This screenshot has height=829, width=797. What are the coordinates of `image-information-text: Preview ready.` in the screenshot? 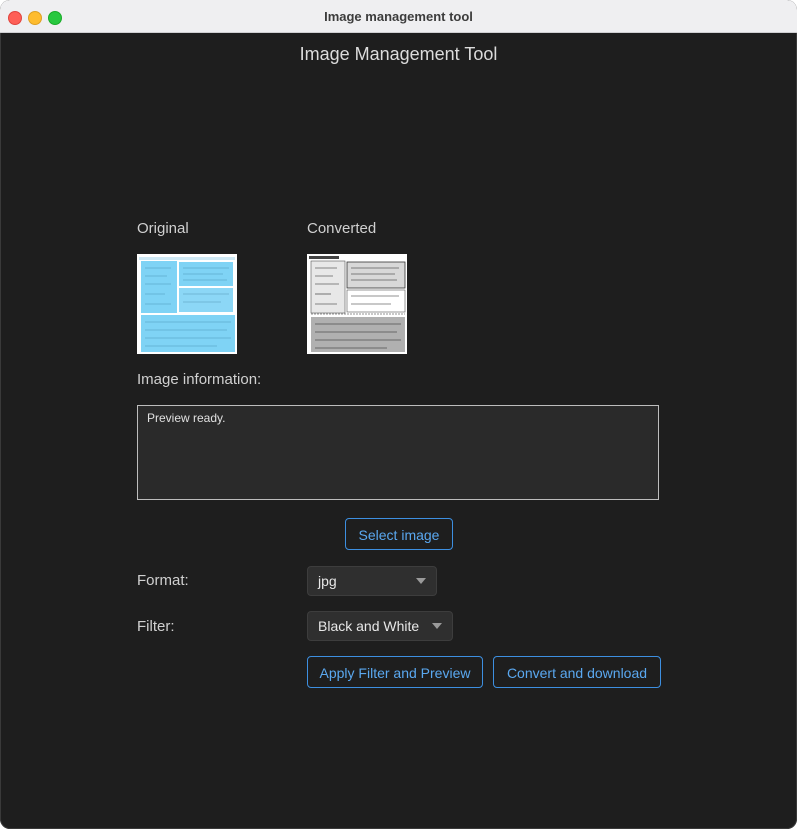 It's located at (186, 418).